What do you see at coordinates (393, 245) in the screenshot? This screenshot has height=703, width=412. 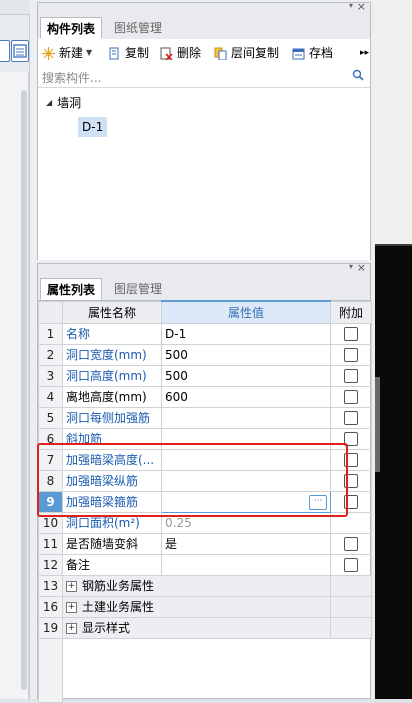 I see `canvas-divider` at bounding box center [393, 245].